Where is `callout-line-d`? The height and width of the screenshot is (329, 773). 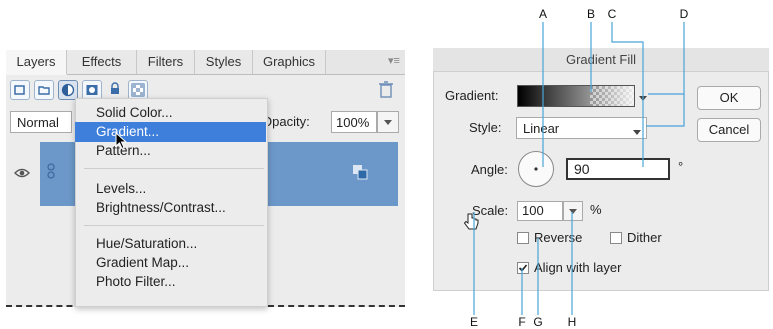
callout-line-d is located at coordinates (666, 58).